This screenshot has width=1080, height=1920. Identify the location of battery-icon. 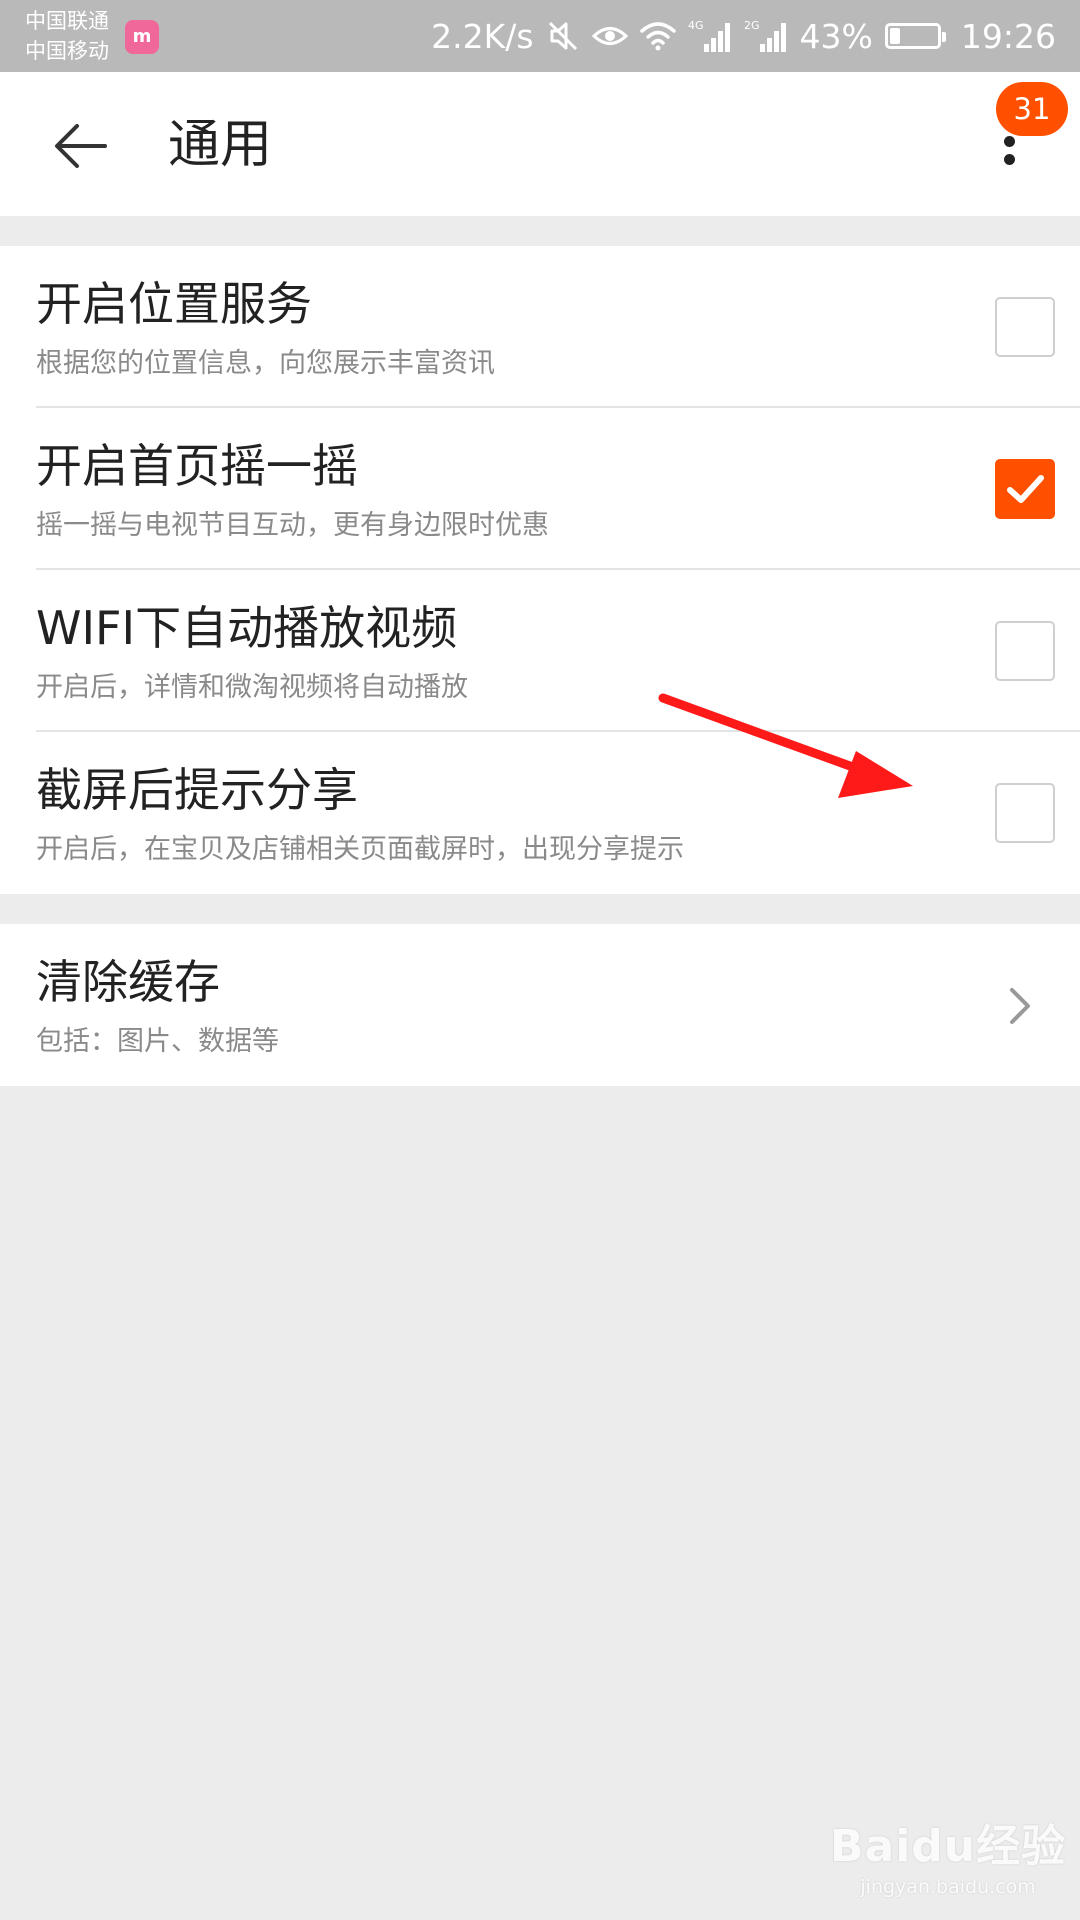
(915, 36).